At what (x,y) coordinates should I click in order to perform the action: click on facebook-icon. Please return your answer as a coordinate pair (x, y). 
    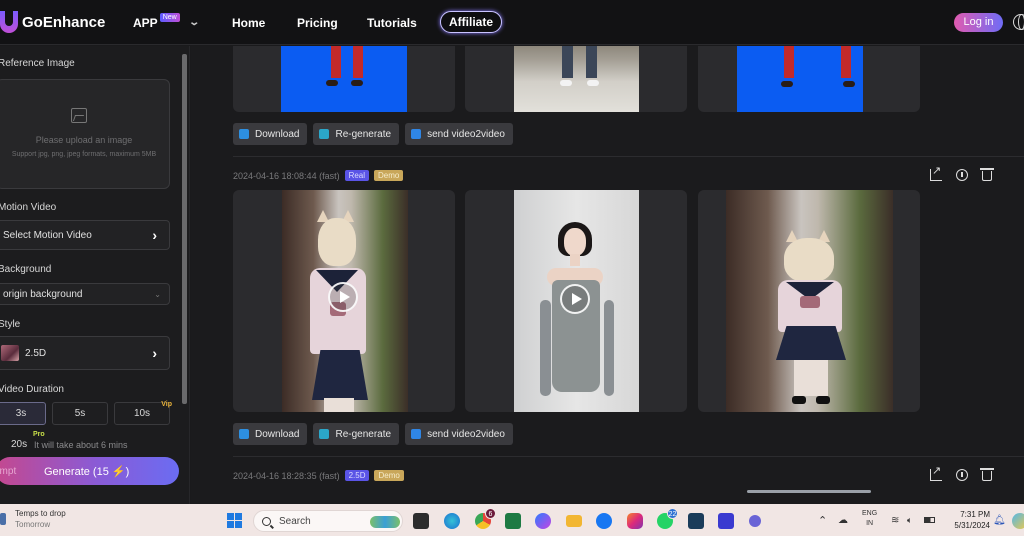
    Looking at the image, I should click on (604, 521).